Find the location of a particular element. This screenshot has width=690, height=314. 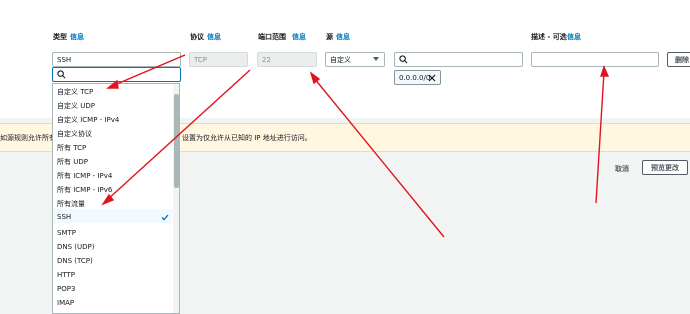

dropdown-item: 自定义 UDP is located at coordinates (76, 106).